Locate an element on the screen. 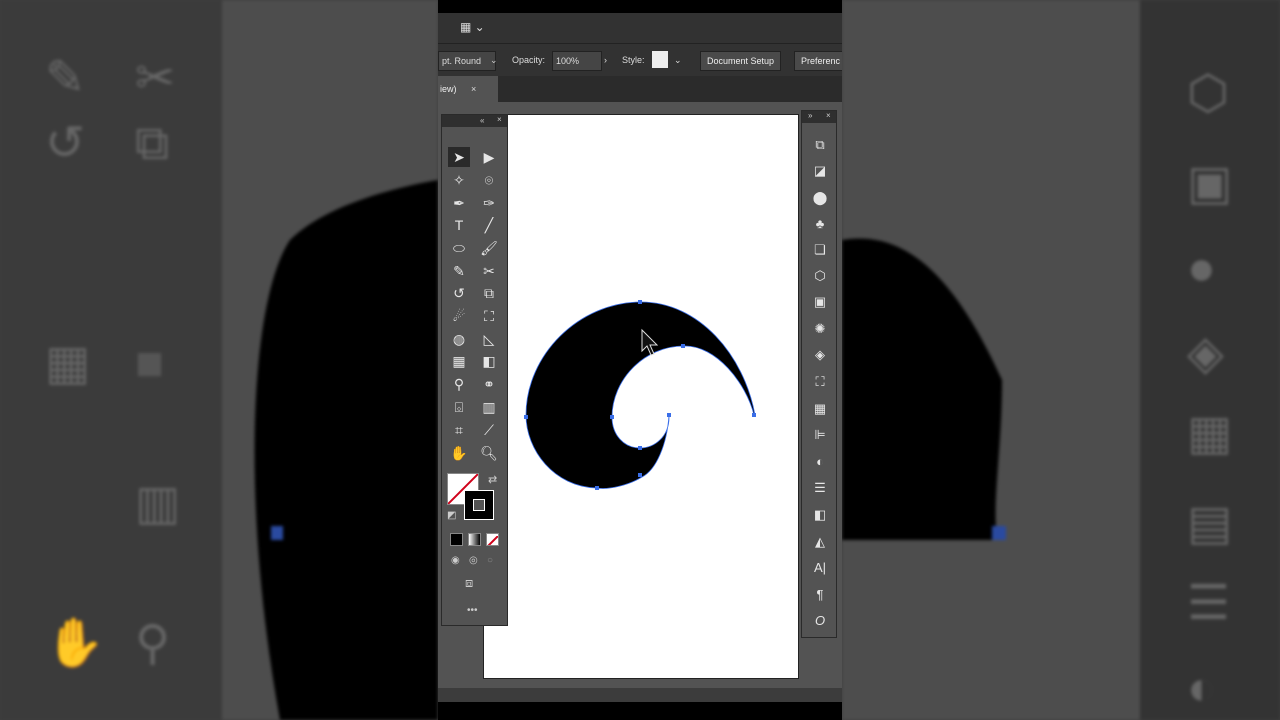  document-tab-bar: iew) × is located at coordinates (640, 89).